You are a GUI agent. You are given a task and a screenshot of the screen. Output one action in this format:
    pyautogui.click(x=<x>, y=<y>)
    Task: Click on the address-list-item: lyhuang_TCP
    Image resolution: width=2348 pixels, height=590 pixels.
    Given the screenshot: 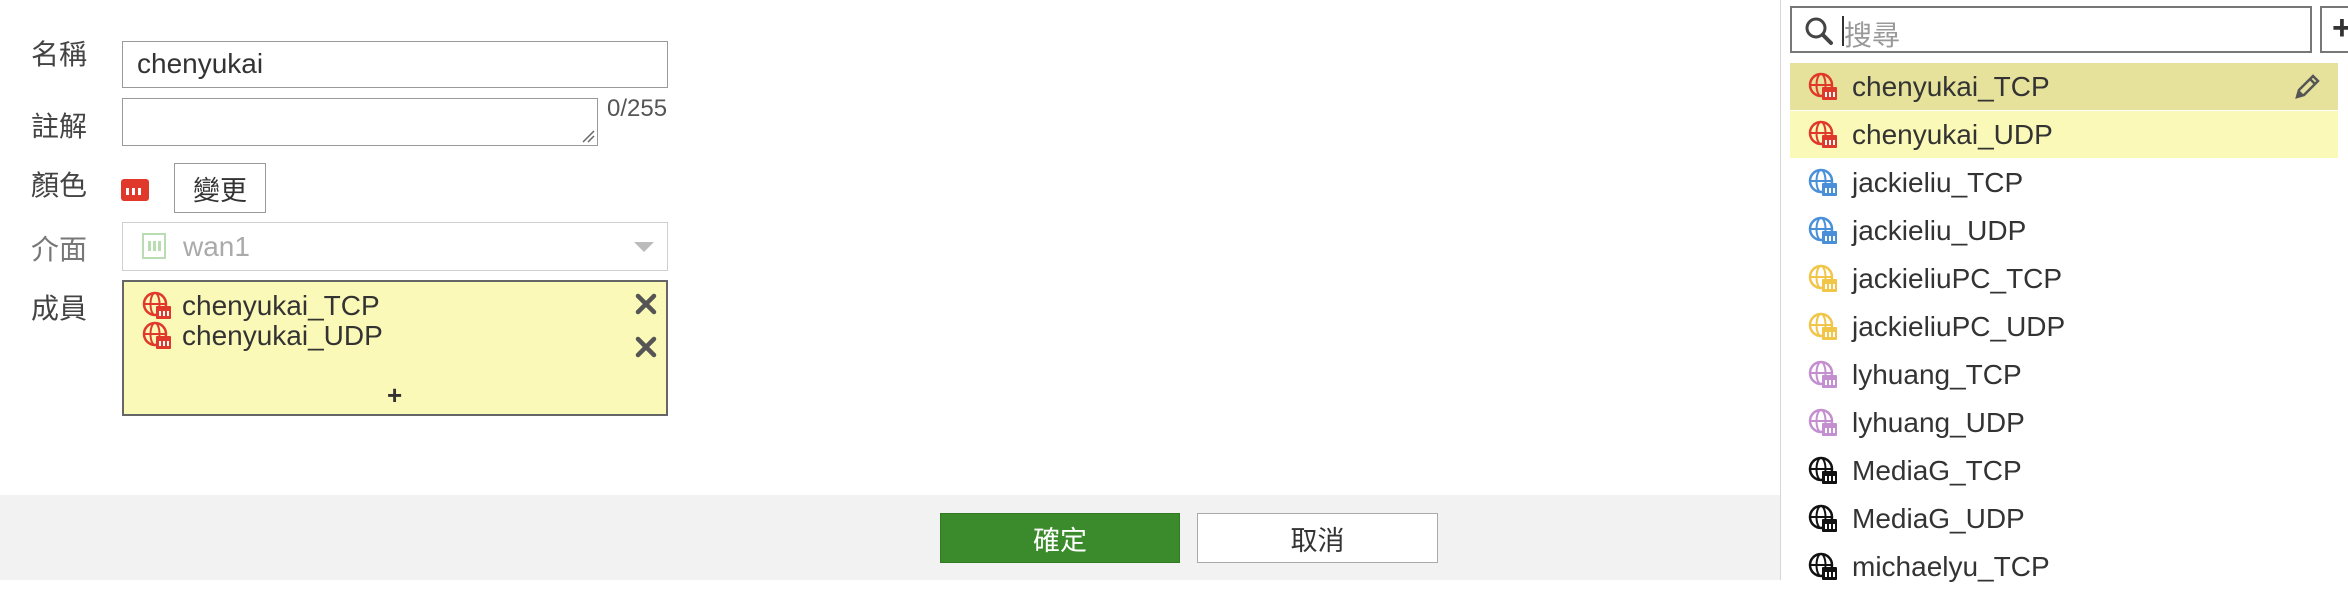 What is the action you would take?
    pyautogui.click(x=2064, y=374)
    